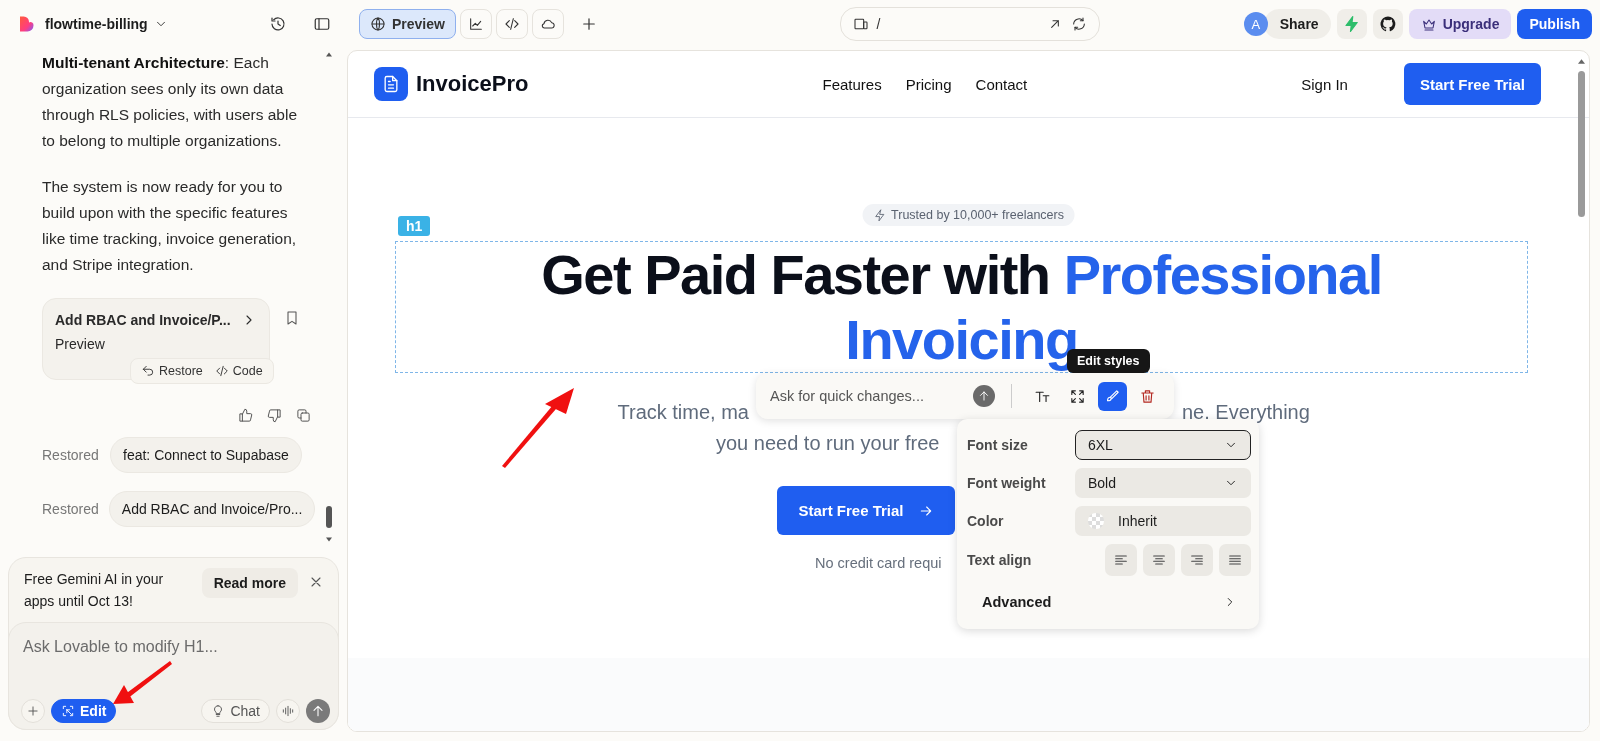  What do you see at coordinates (1006, 483) in the screenshot?
I see `field-label: Font weight` at bounding box center [1006, 483].